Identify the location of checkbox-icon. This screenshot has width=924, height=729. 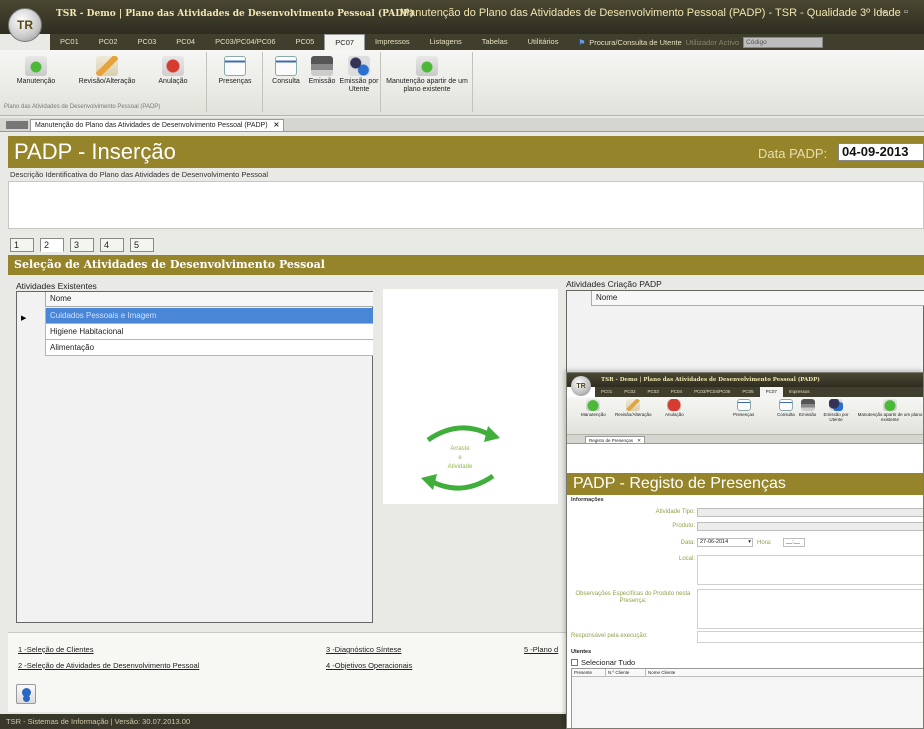
(574, 662).